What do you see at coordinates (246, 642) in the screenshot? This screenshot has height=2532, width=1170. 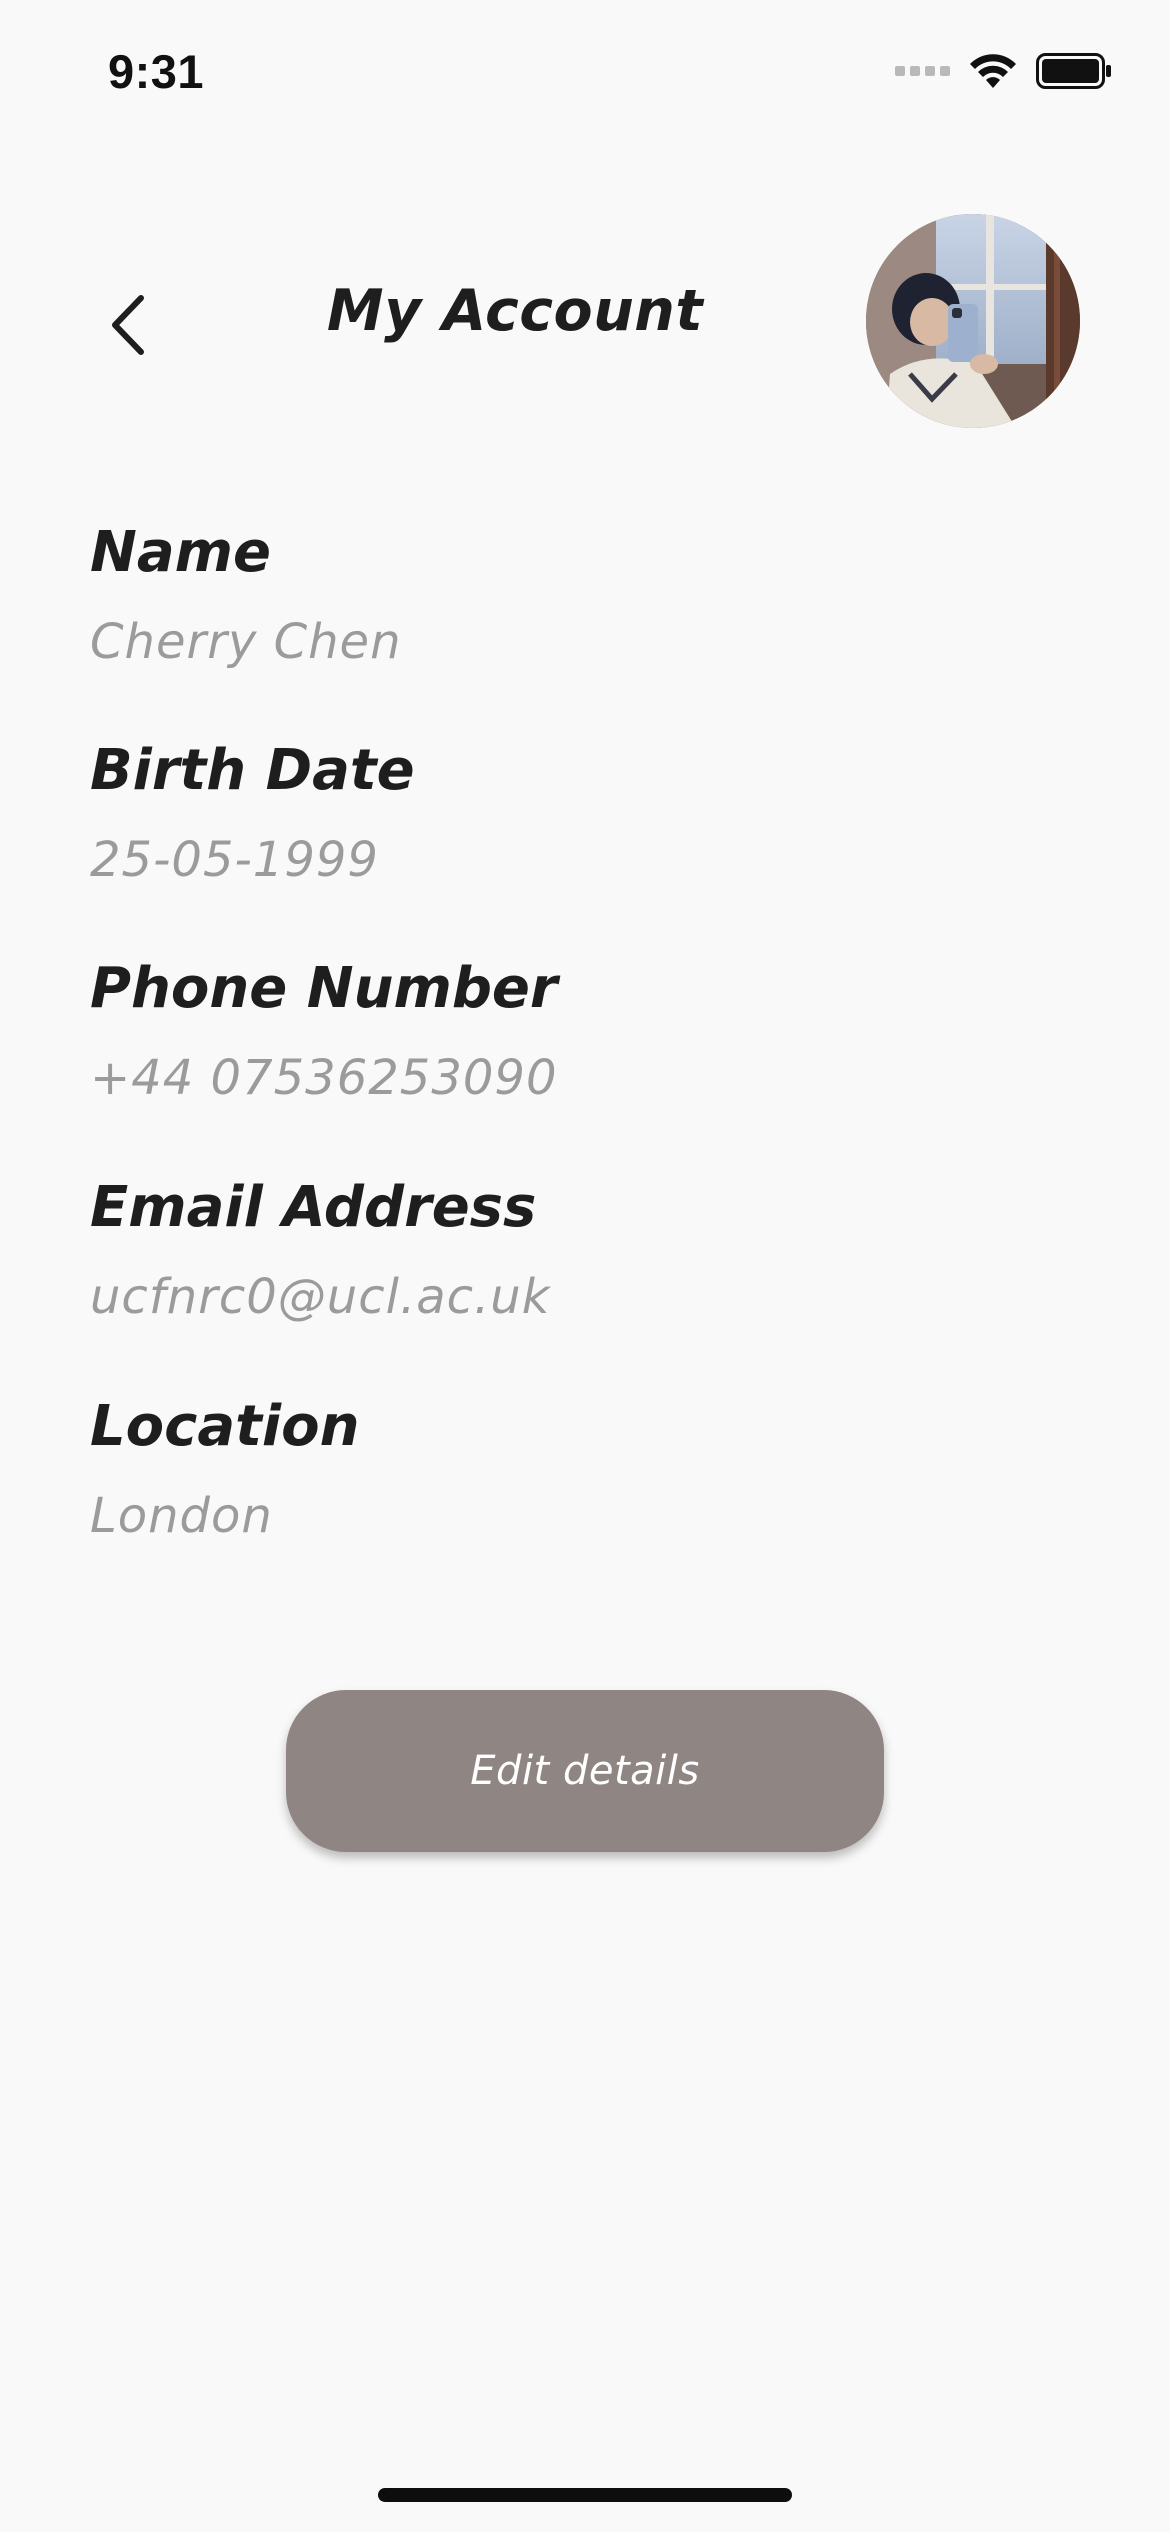 I see `name-value: Cherry Chen` at bounding box center [246, 642].